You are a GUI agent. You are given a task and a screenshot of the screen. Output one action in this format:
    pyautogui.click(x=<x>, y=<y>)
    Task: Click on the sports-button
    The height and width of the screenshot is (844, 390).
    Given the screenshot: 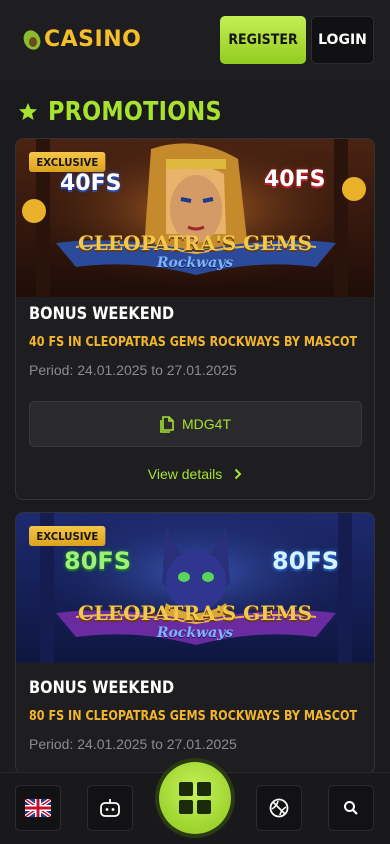 What is the action you would take?
    pyautogui.click(x=279, y=808)
    